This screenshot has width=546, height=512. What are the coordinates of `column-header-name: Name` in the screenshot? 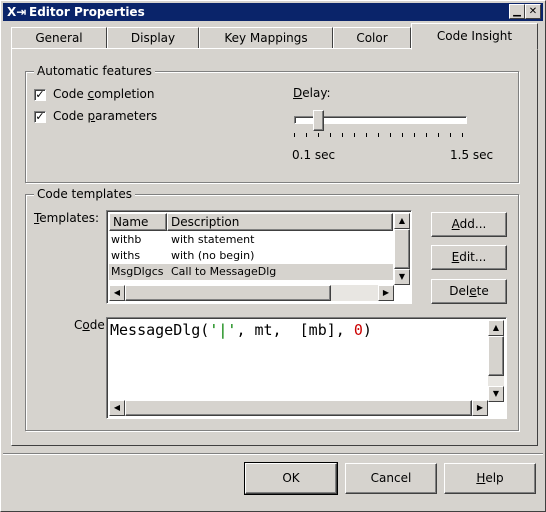 It's located at (138, 222).